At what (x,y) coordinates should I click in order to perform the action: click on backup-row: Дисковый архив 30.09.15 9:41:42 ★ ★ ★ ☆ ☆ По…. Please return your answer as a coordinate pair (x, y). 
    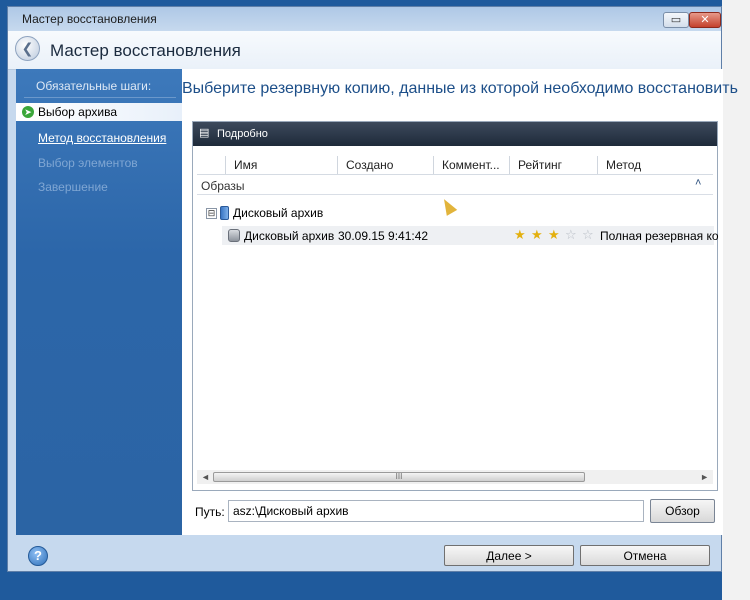
    Looking at the image, I should click on (470, 235).